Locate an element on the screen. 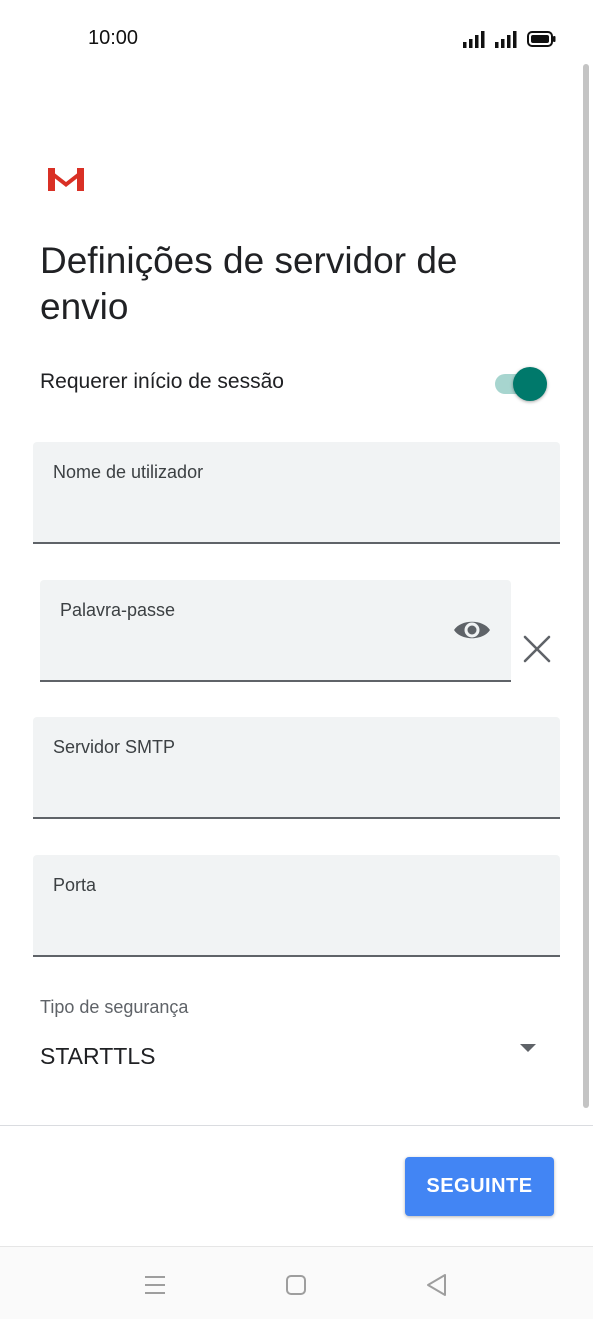 Image resolution: width=593 pixels, height=1319 pixels. next-button: SEGUINTE is located at coordinates (479, 1186).